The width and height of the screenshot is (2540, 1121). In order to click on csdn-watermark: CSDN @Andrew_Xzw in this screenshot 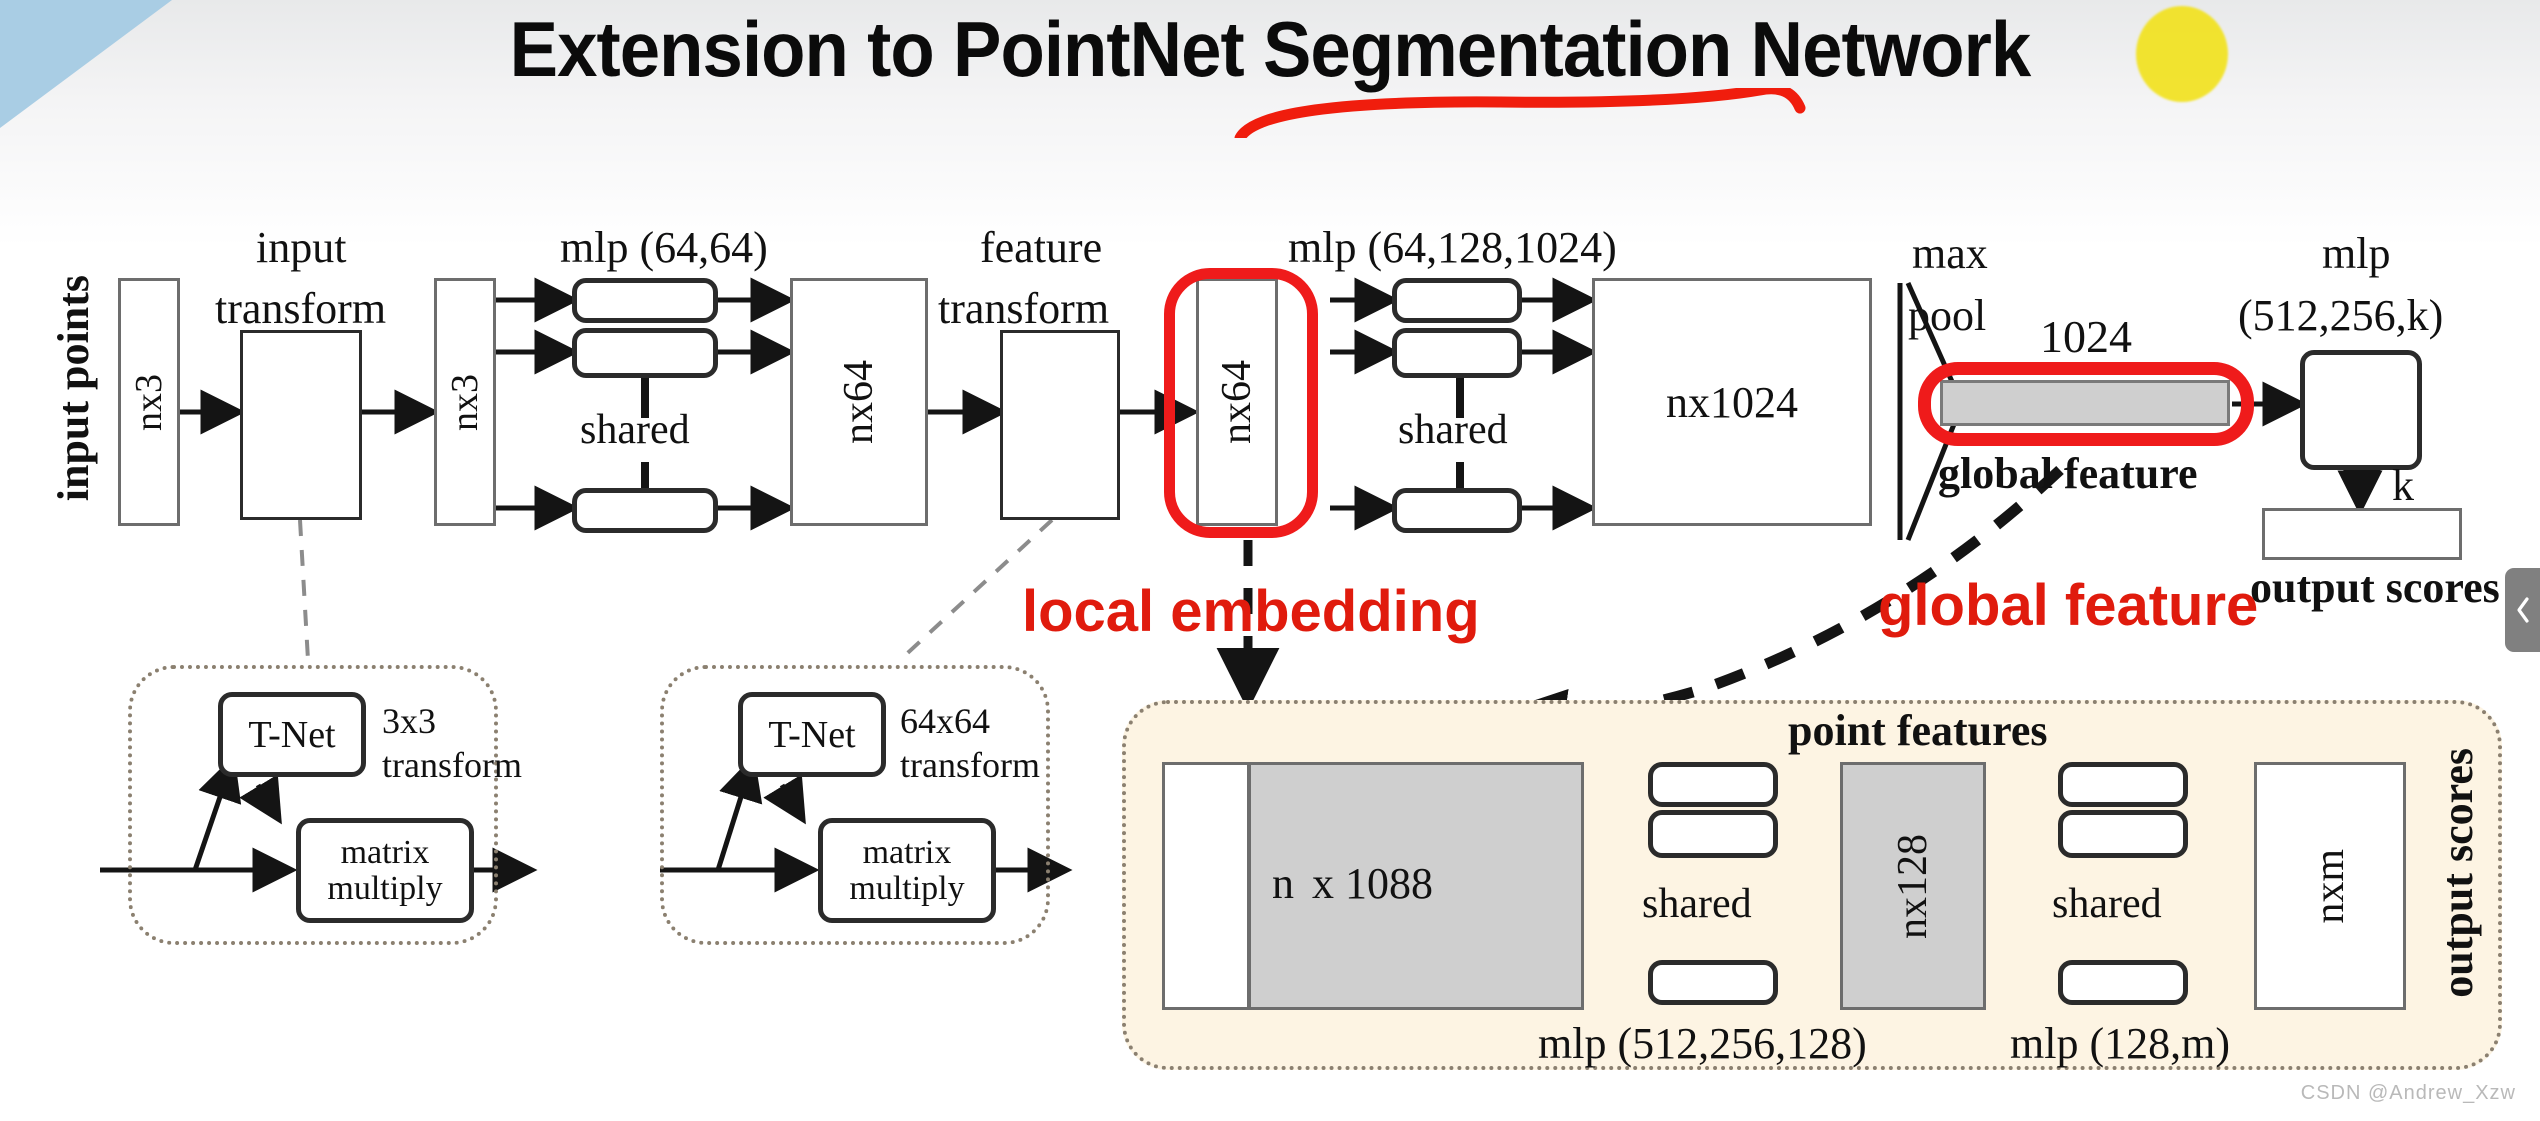, I will do `click(2408, 1093)`.